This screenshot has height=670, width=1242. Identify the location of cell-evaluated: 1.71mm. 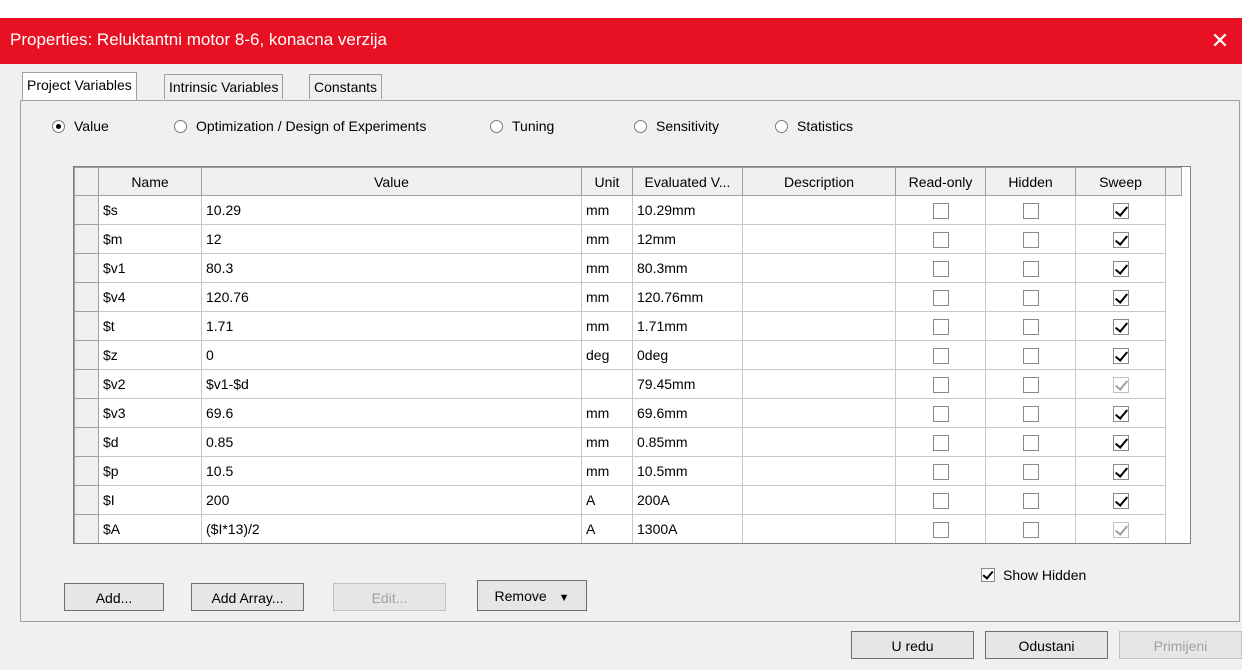
(687, 326).